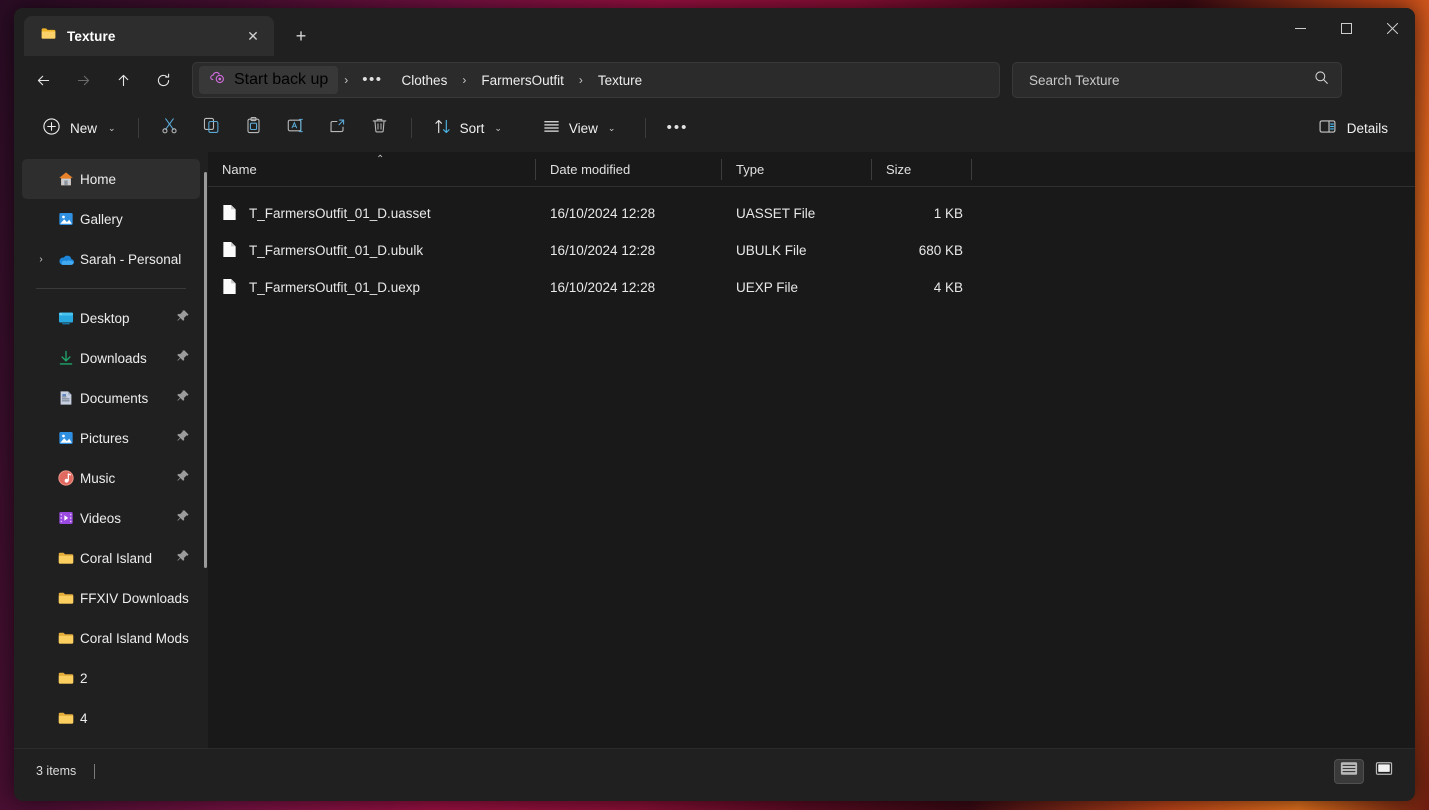 The height and width of the screenshot is (810, 1429). What do you see at coordinates (111, 718) in the screenshot?
I see `sidebar-item-4: 4` at bounding box center [111, 718].